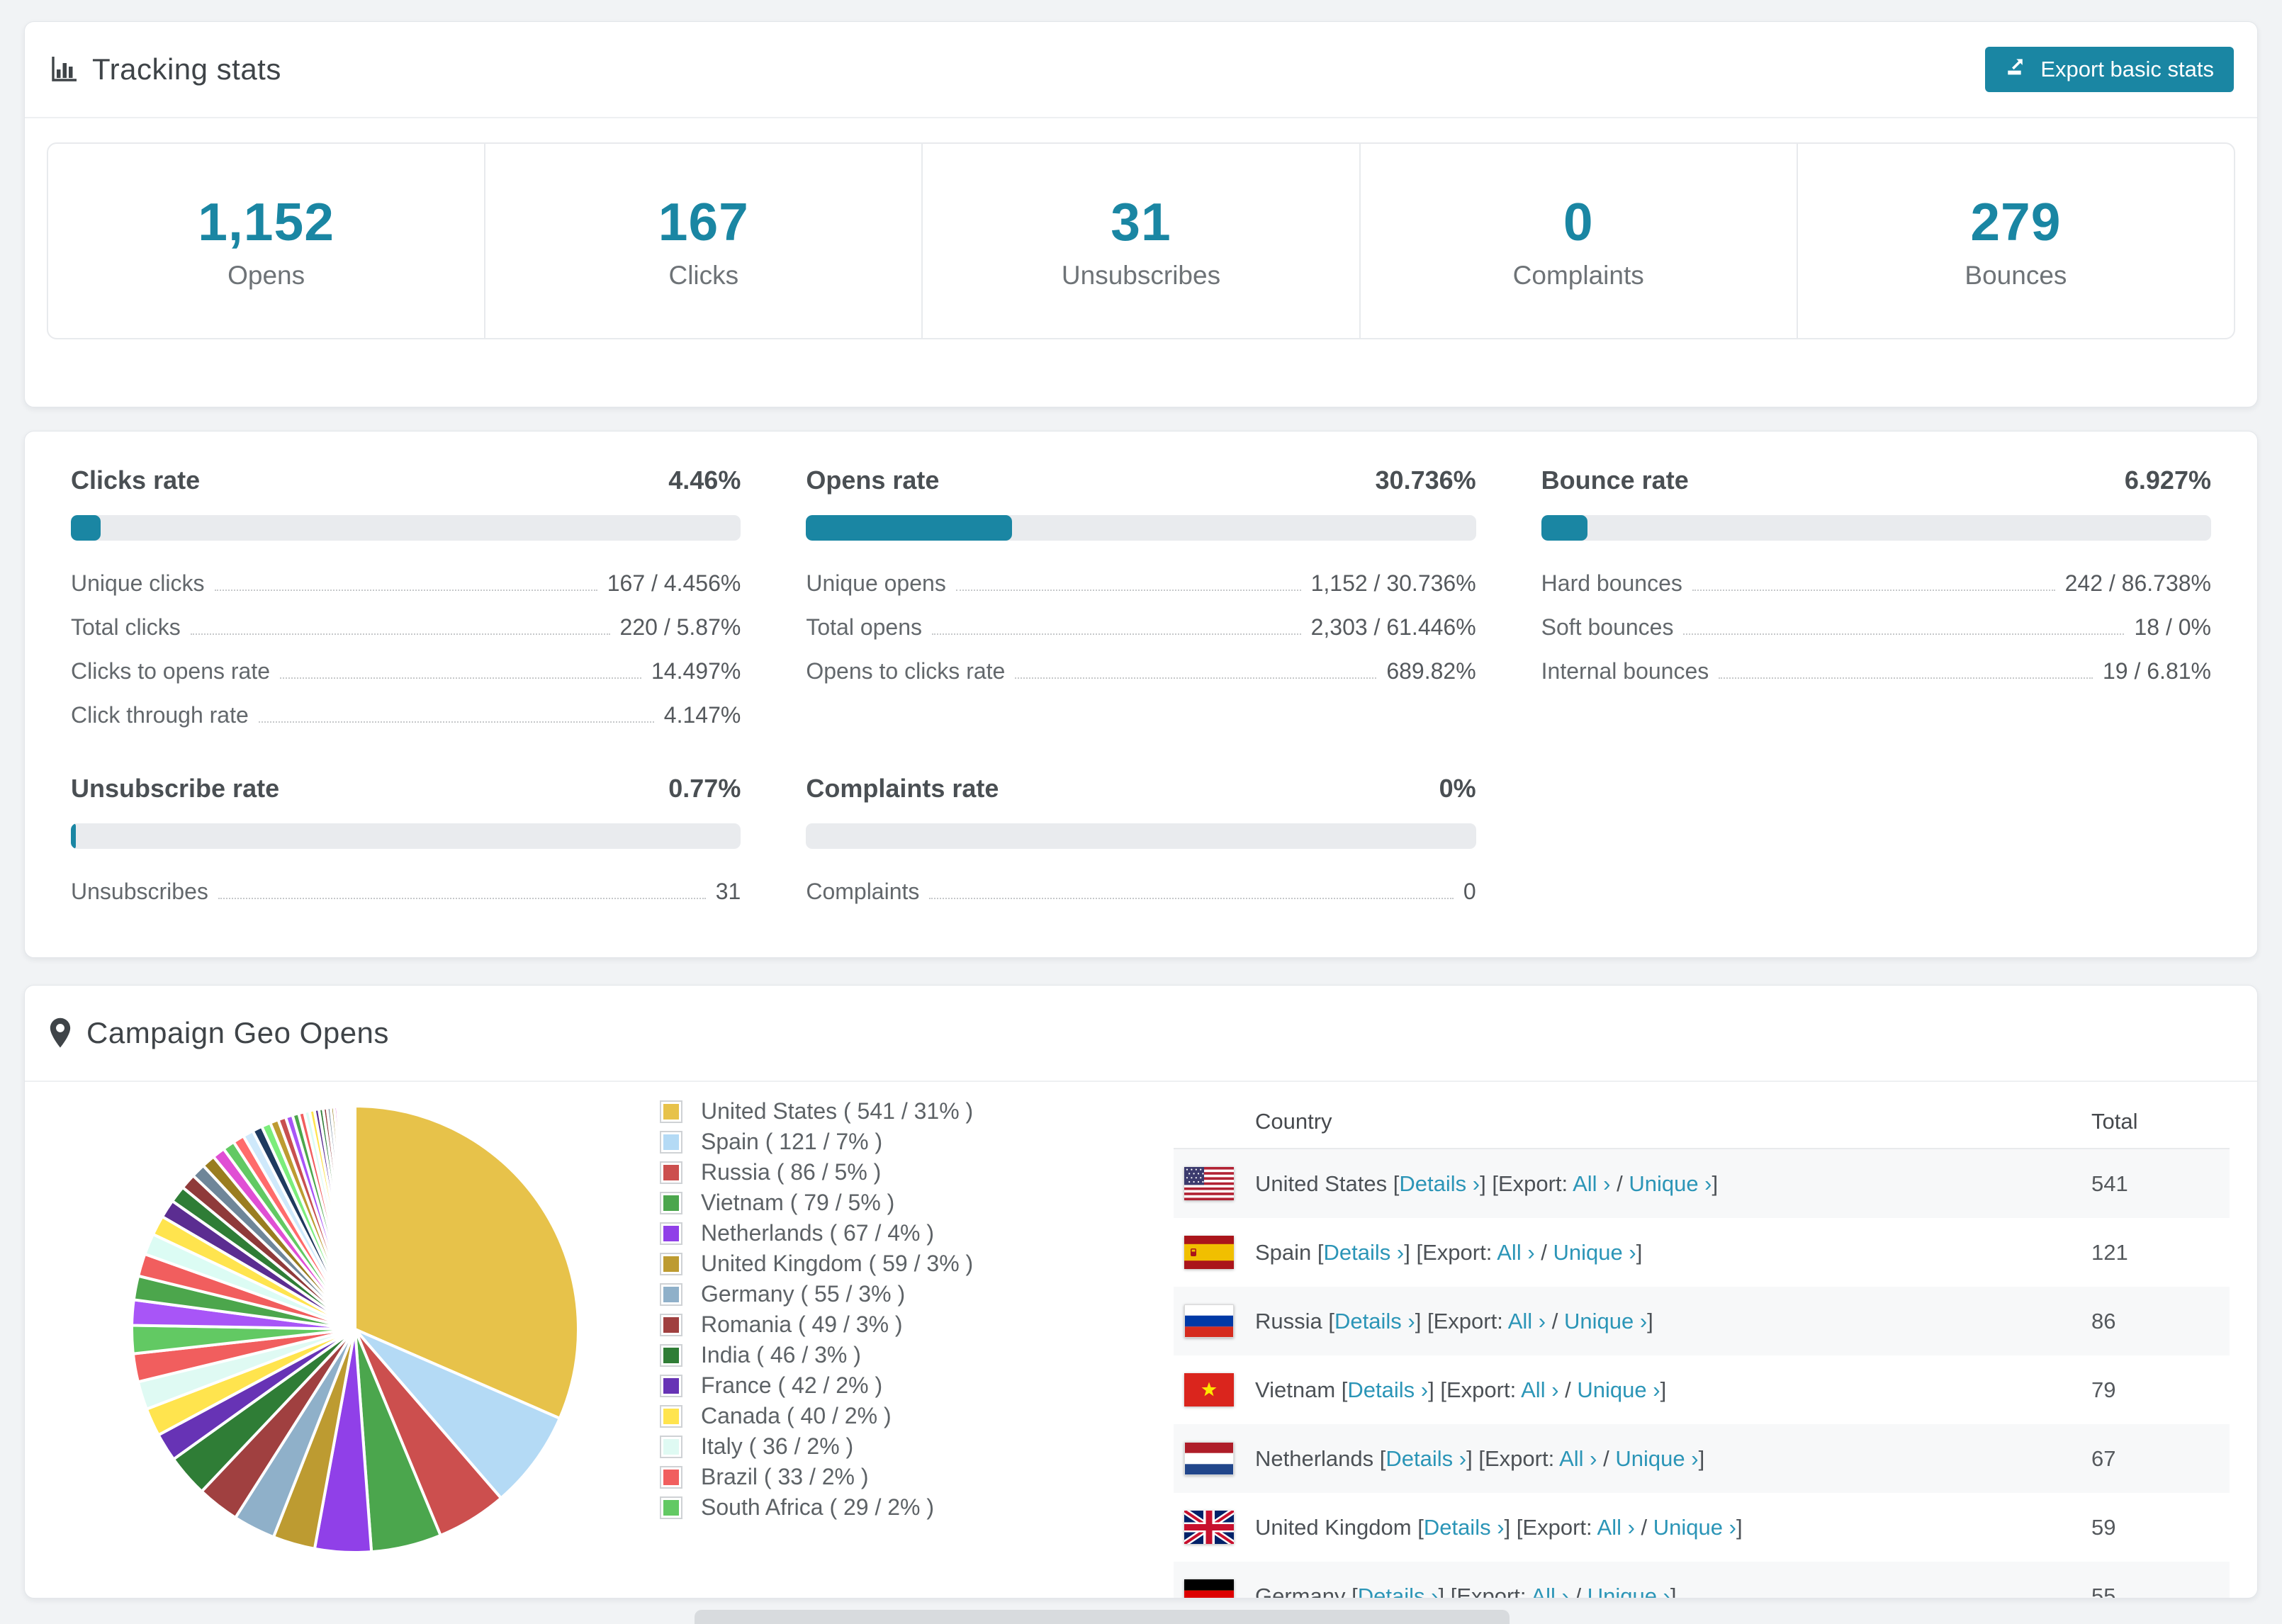 The width and height of the screenshot is (2282, 1624). What do you see at coordinates (704, 480) in the screenshot?
I see `rate-value: 4.46%` at bounding box center [704, 480].